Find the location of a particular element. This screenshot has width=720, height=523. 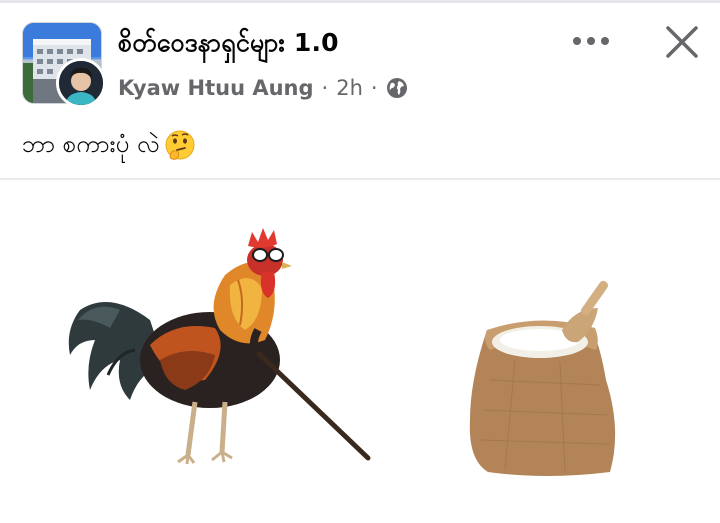

close-button is located at coordinates (682, 42).